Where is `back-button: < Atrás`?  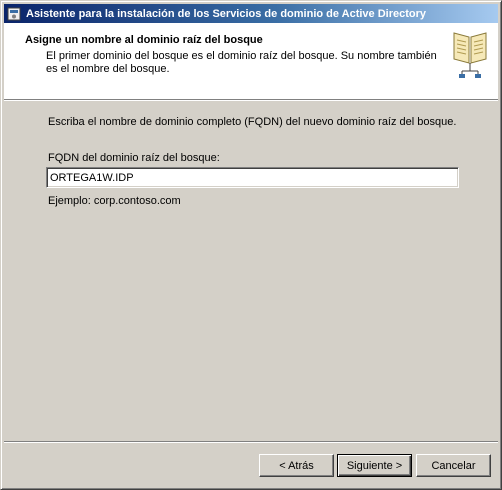 back-button: < Atrás is located at coordinates (296, 465).